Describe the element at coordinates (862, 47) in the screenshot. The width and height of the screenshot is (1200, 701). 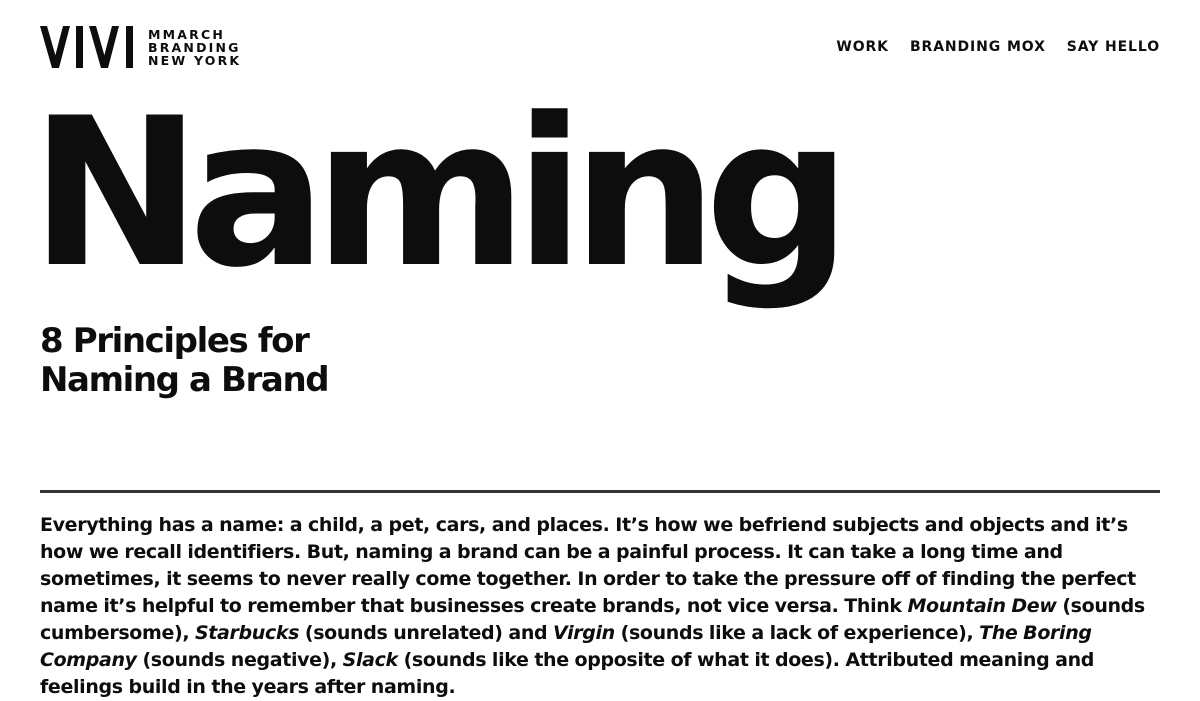
I see `nav-link-work: WORK` at that location.